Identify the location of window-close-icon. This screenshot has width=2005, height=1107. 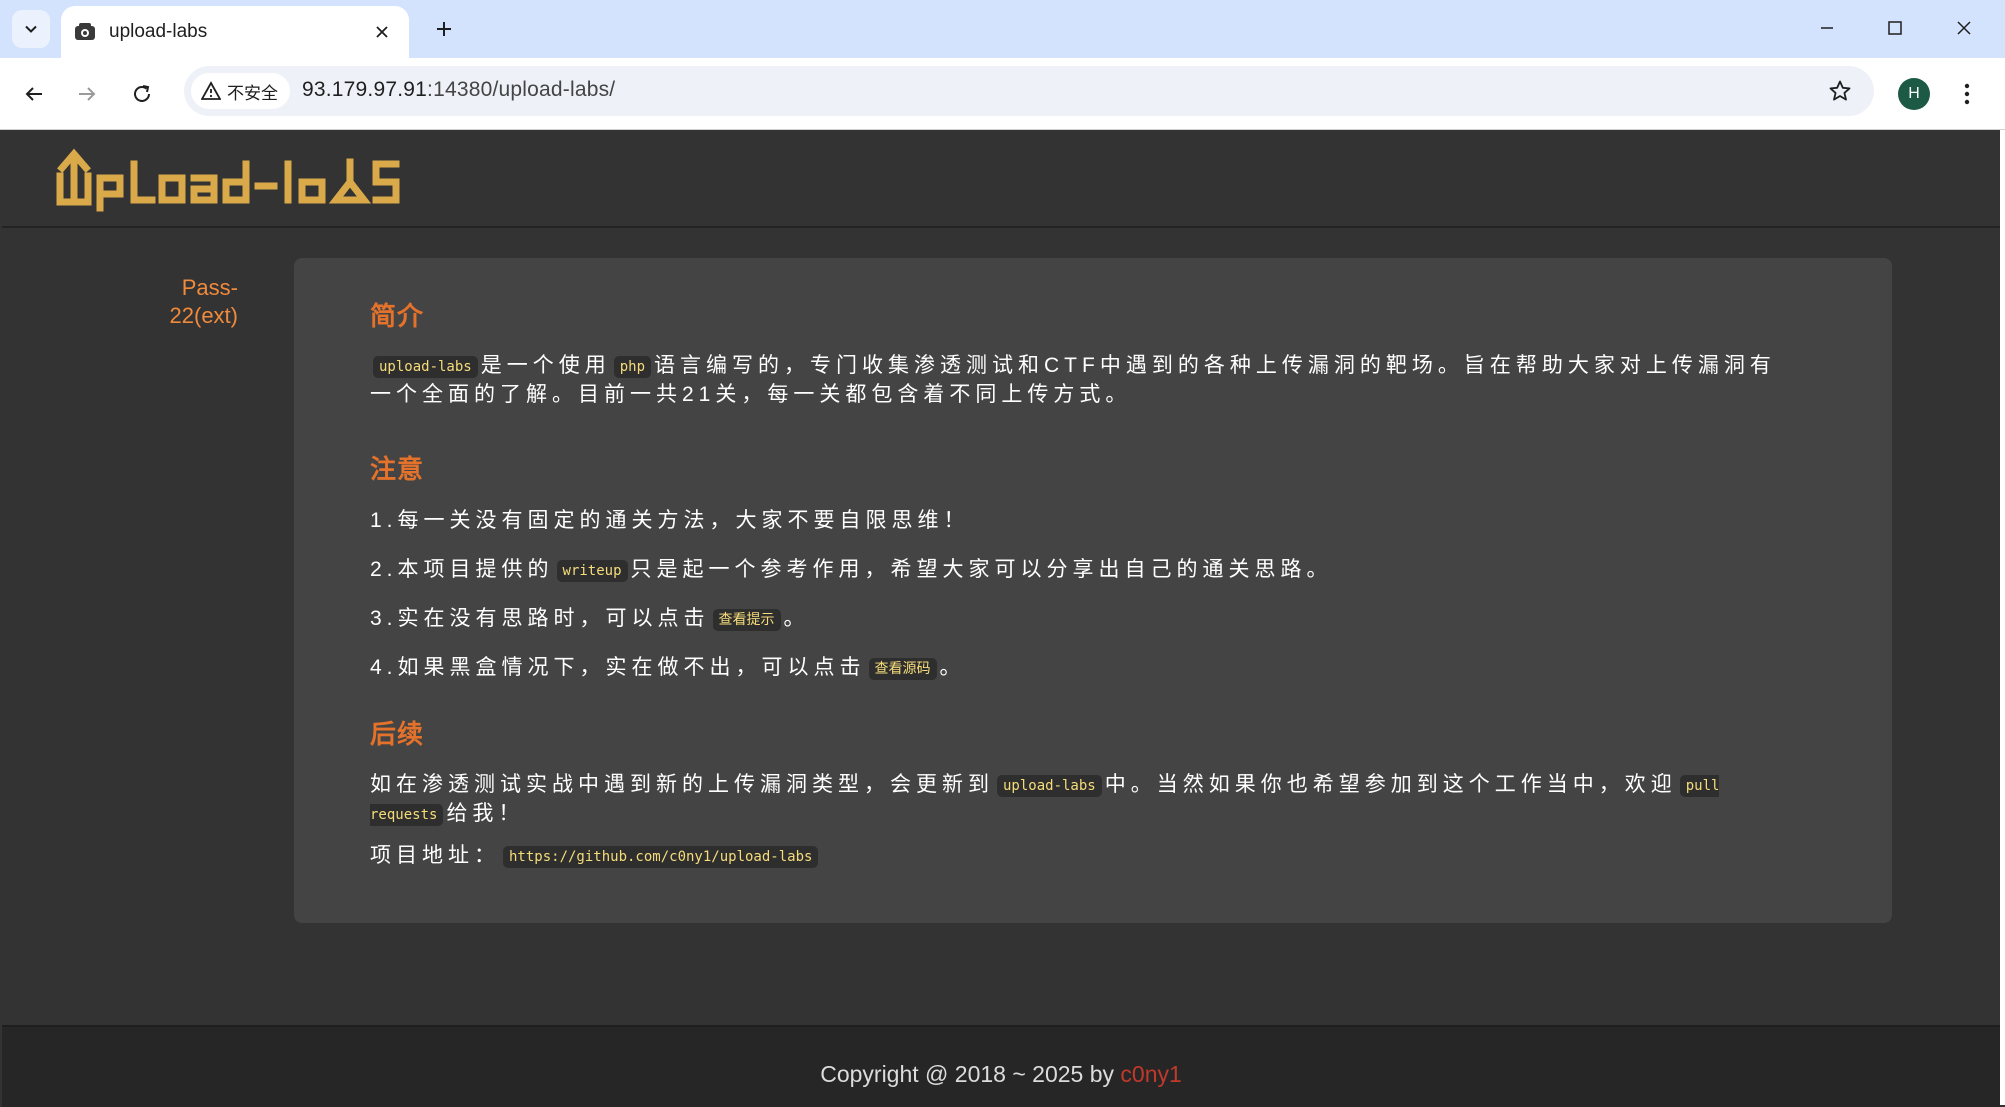
(1964, 28).